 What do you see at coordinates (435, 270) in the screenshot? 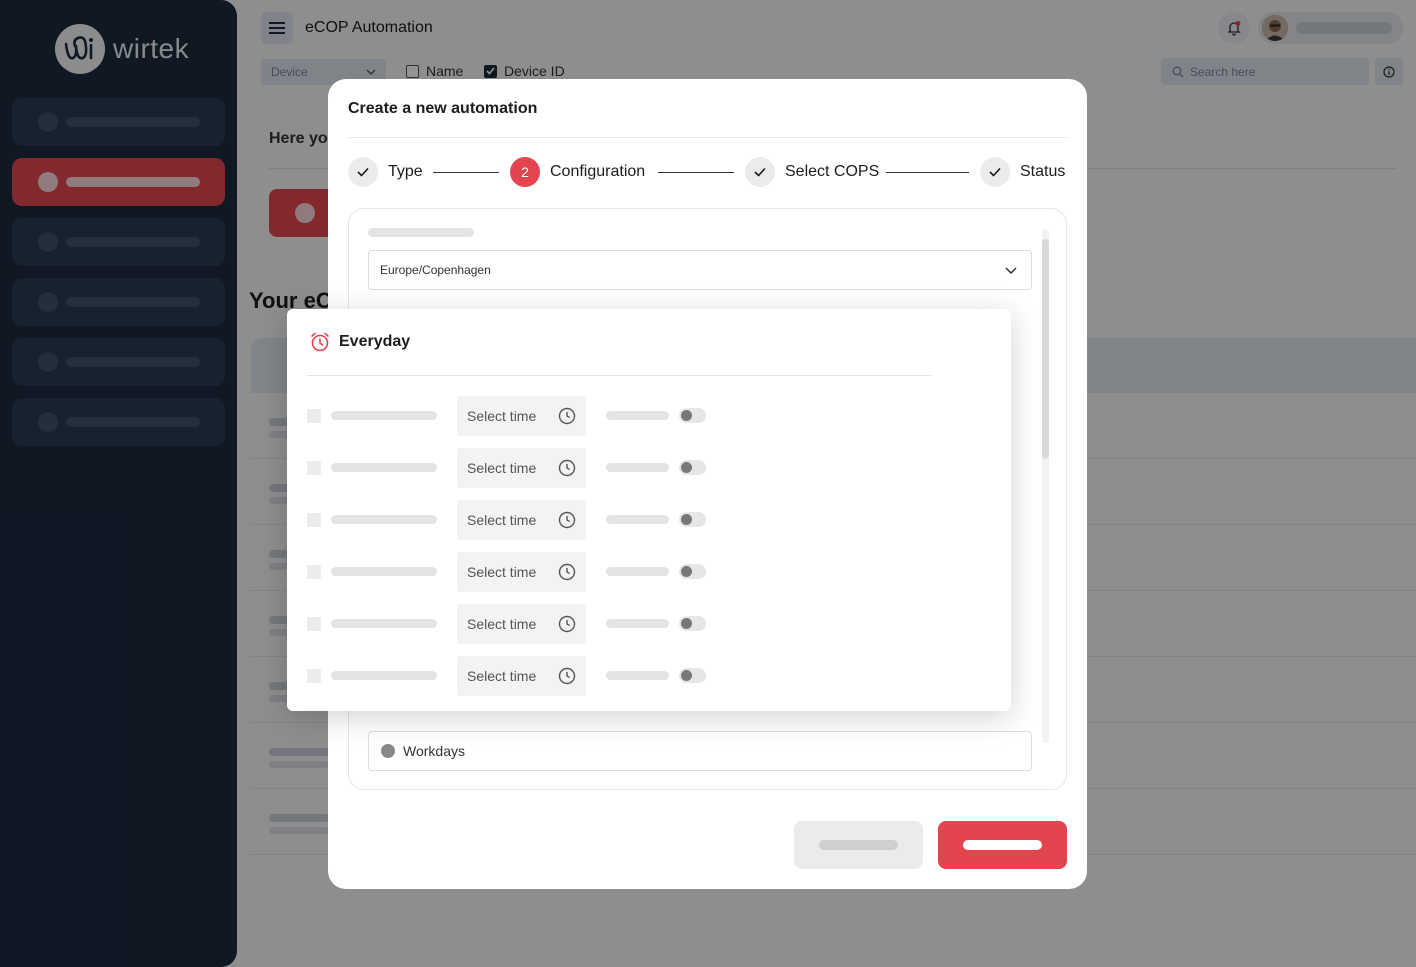
I see `timezone-value: Europe/Copenhagen` at bounding box center [435, 270].